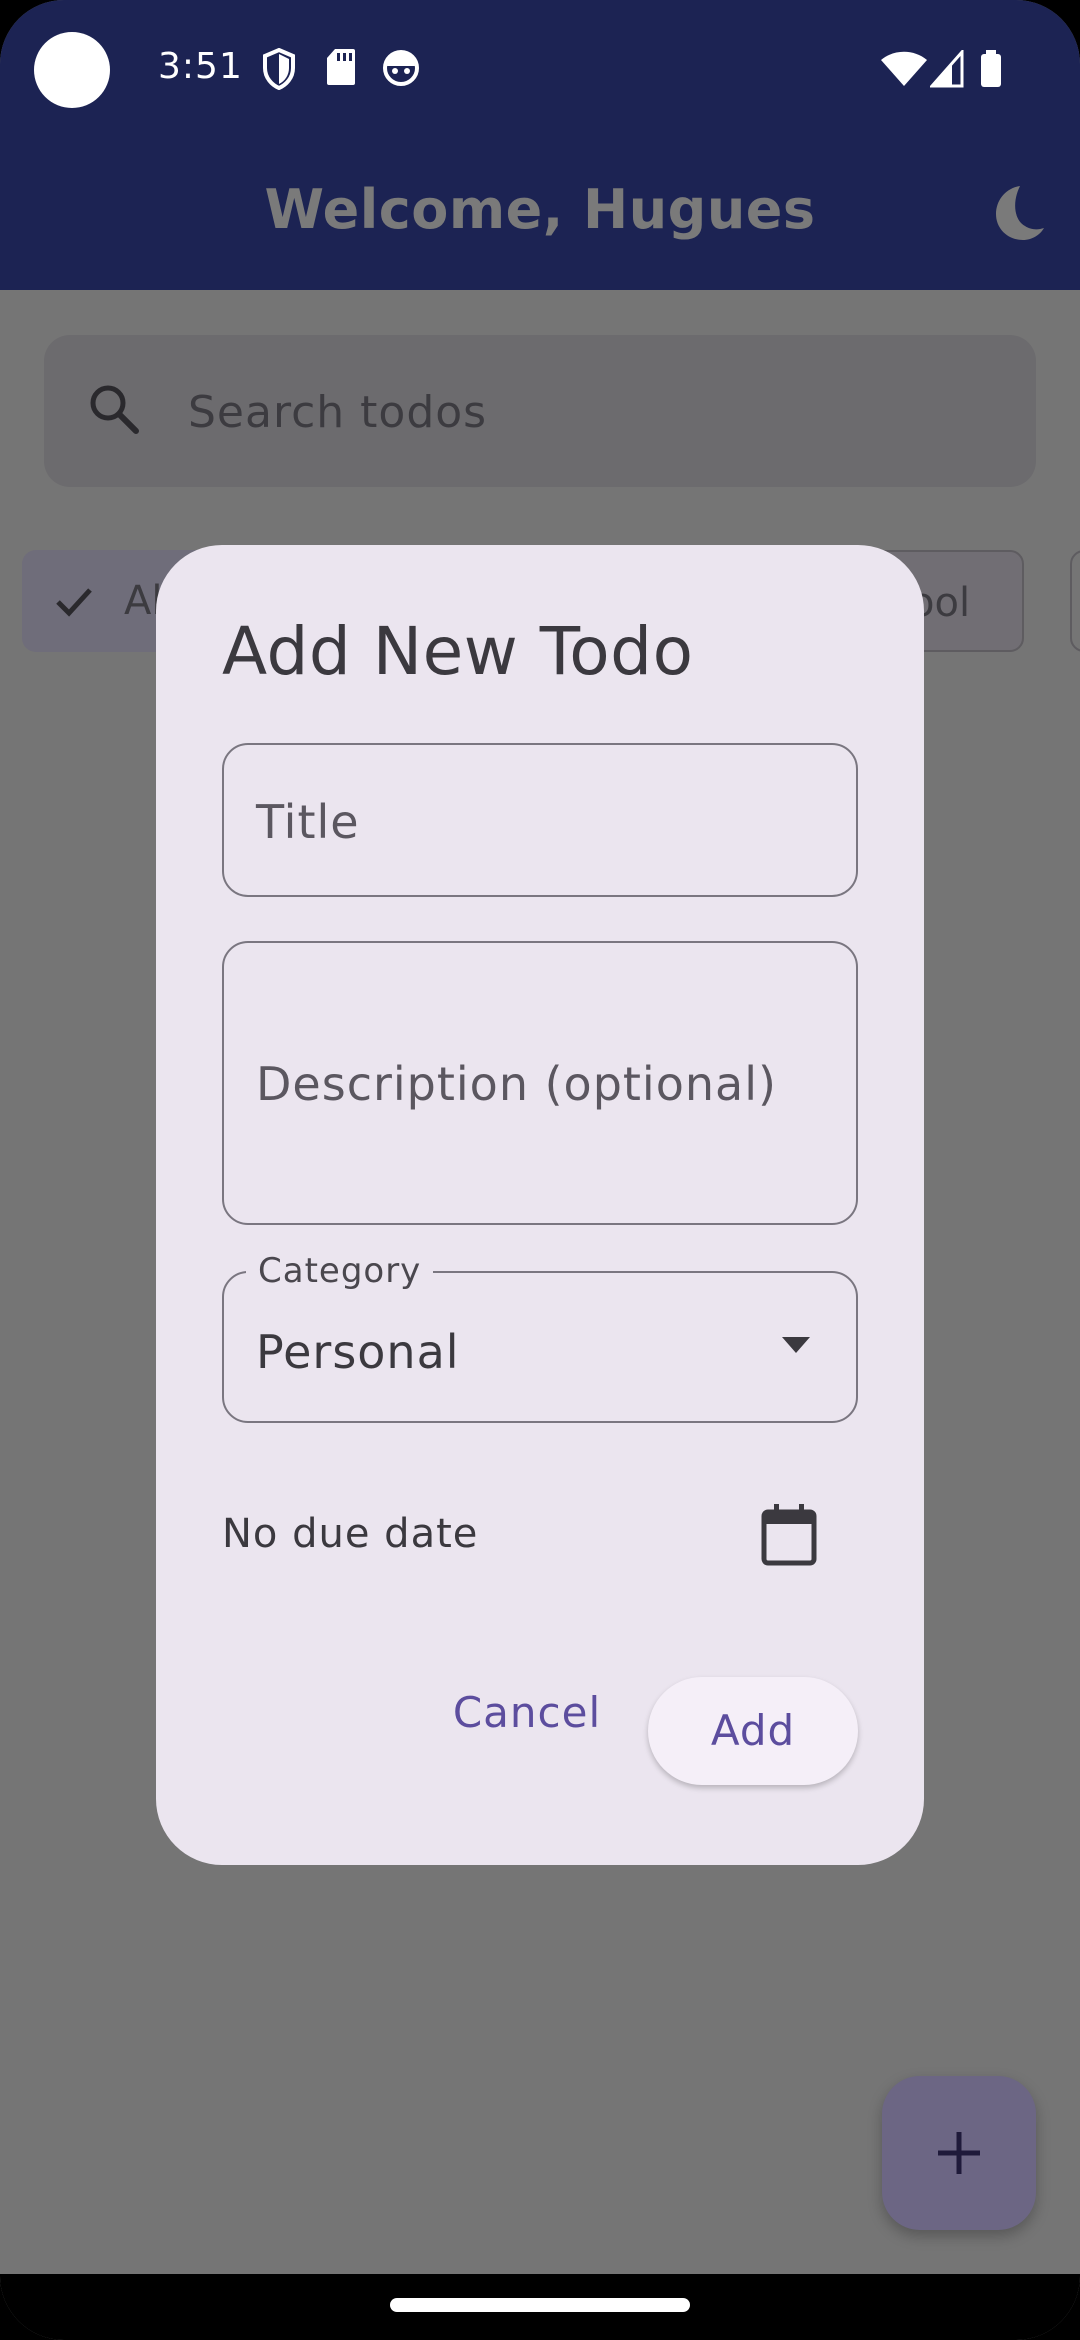  What do you see at coordinates (540, 145) in the screenshot?
I see `app-bar: 3:51 Welcome, Hugues` at bounding box center [540, 145].